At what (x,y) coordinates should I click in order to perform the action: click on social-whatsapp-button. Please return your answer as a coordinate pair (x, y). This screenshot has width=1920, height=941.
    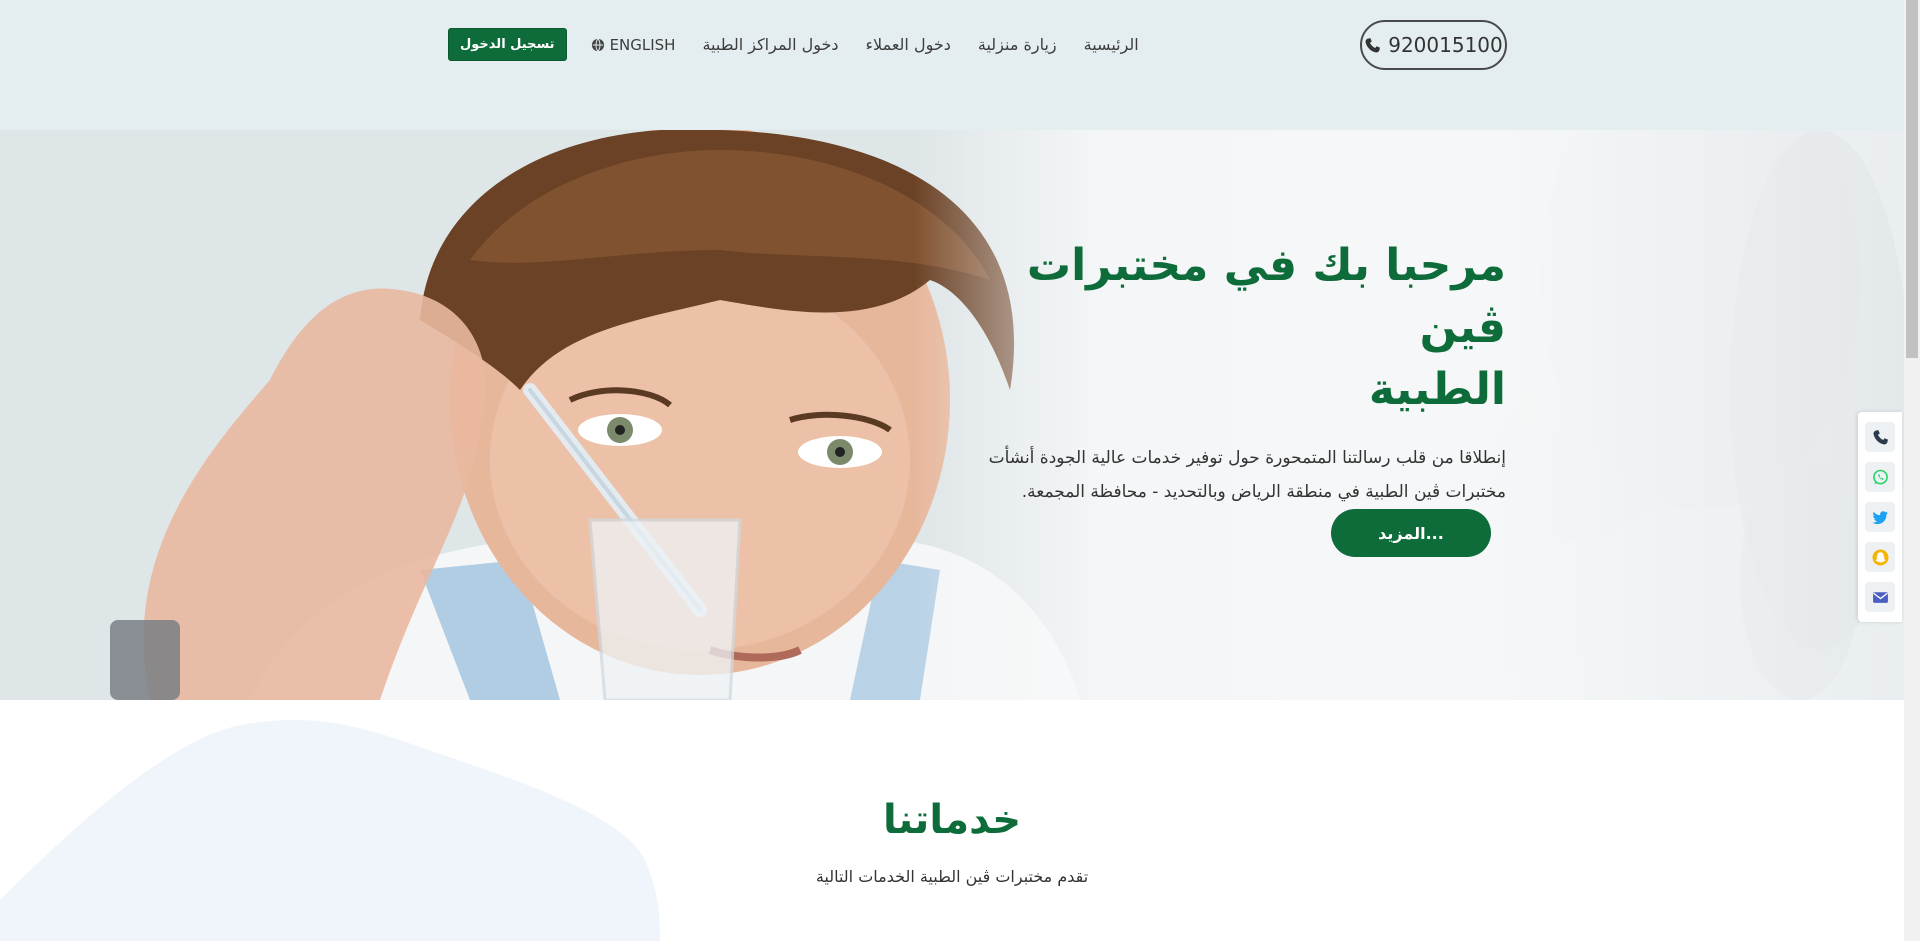
    Looking at the image, I should click on (1880, 477).